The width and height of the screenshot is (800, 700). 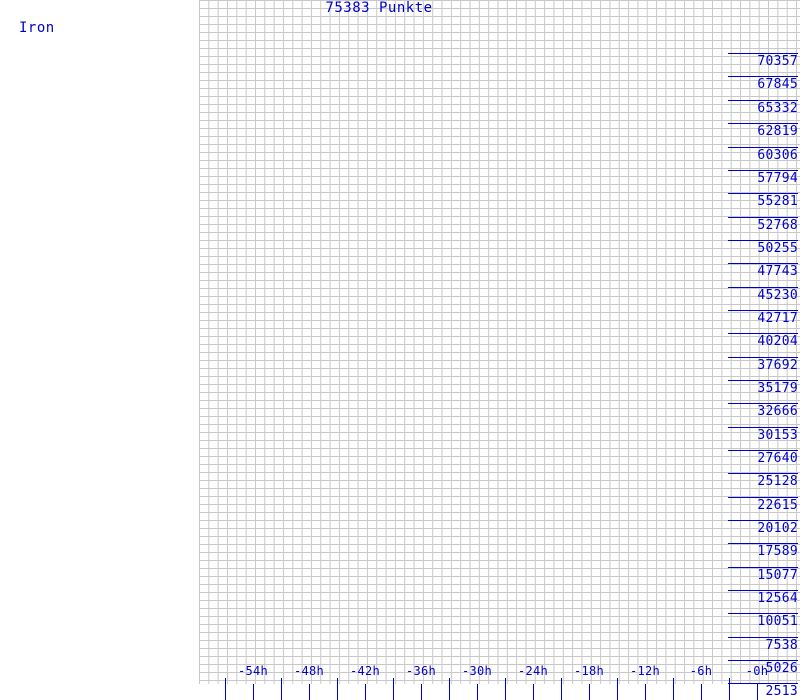 What do you see at coordinates (645, 671) in the screenshot?
I see `x-axis-label: -12h` at bounding box center [645, 671].